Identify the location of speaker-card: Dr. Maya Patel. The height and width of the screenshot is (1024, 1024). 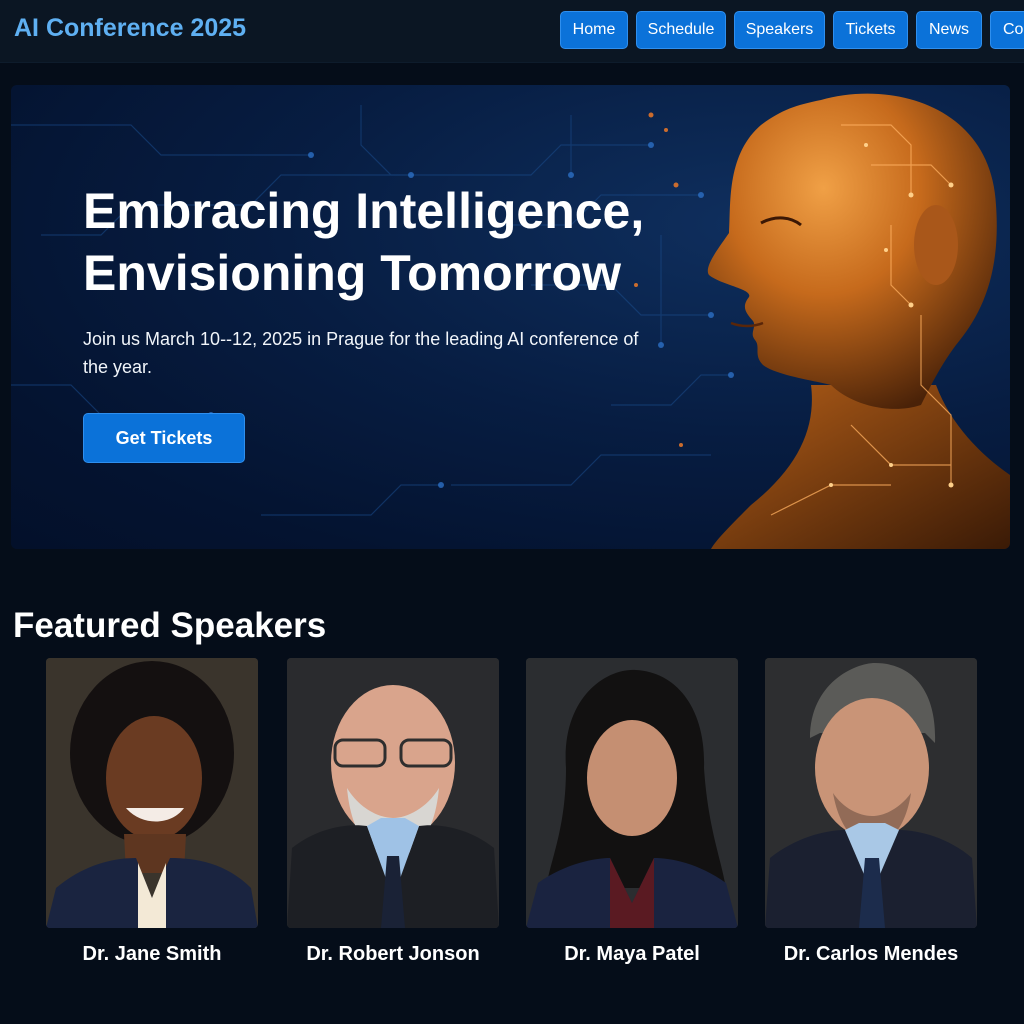
(632, 811).